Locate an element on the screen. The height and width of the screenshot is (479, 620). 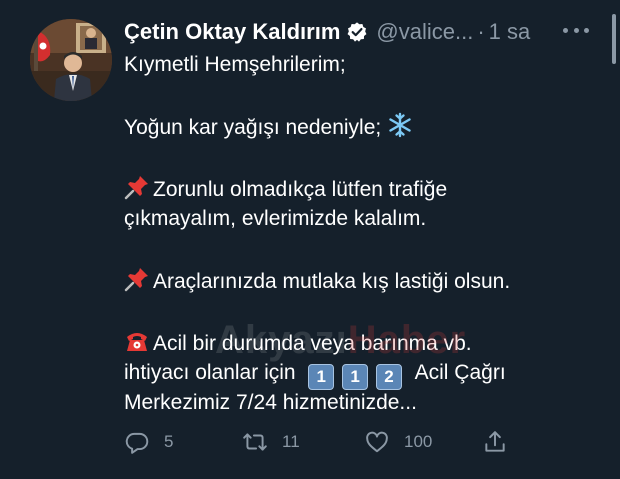
tweet-line-emergency-2: ihtiyacı olanlar için 1 1 2 Acil Çağrı is located at coordinates (359, 374).